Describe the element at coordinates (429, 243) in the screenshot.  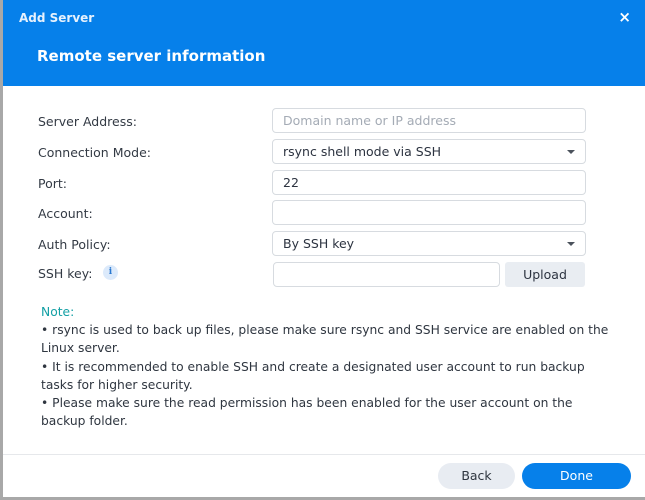
I see `auth-policy-select: By SSH key` at that location.